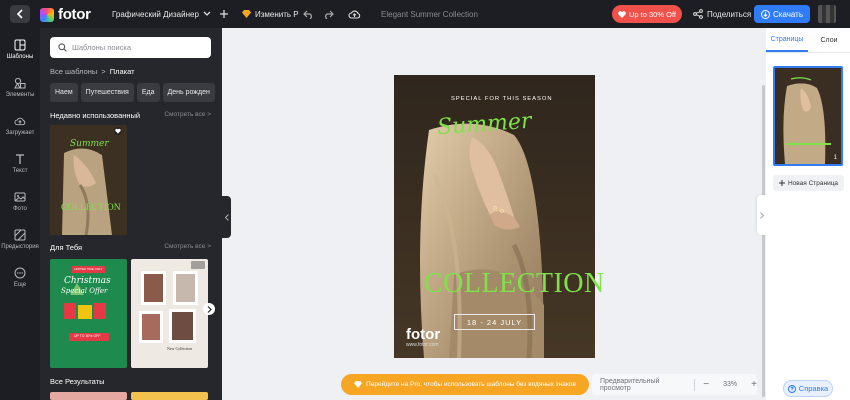 This screenshot has height=400, width=850. I want to click on all-results-section-header: Все Результаты, so click(130, 381).